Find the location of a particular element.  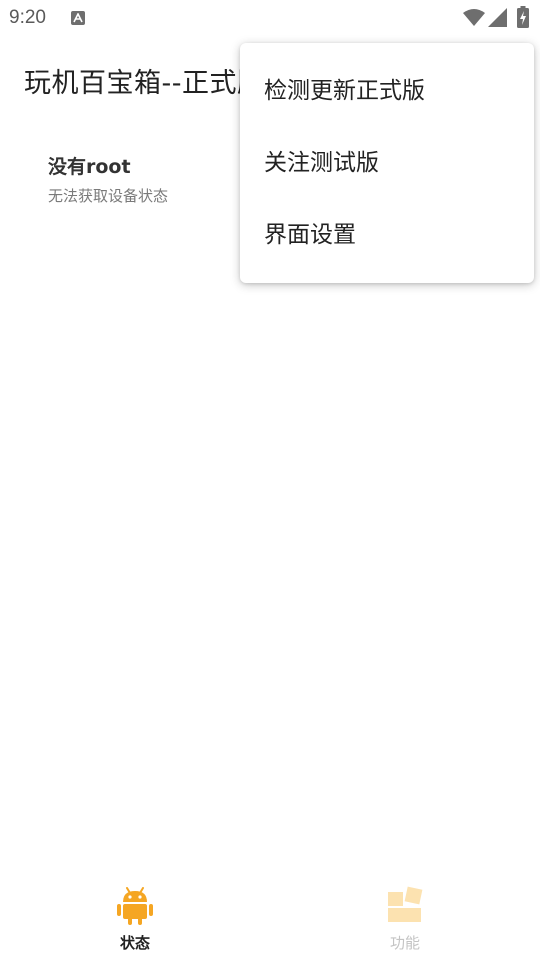

menu-item-check-update: 检测更新正式版 is located at coordinates (387, 91).